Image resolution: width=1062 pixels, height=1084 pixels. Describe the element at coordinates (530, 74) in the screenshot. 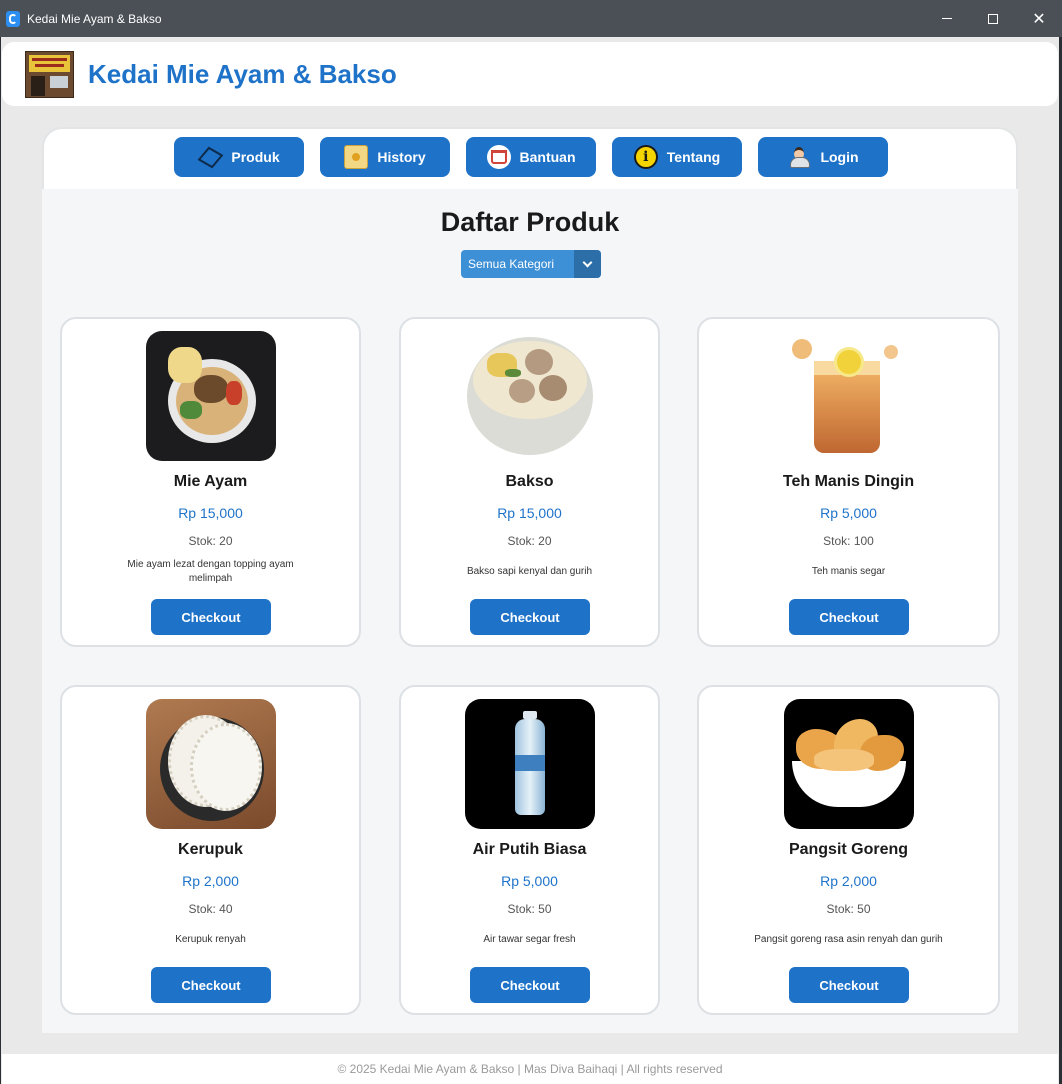

I see `app-header: Kedai Mie Ayam & Bakso` at that location.